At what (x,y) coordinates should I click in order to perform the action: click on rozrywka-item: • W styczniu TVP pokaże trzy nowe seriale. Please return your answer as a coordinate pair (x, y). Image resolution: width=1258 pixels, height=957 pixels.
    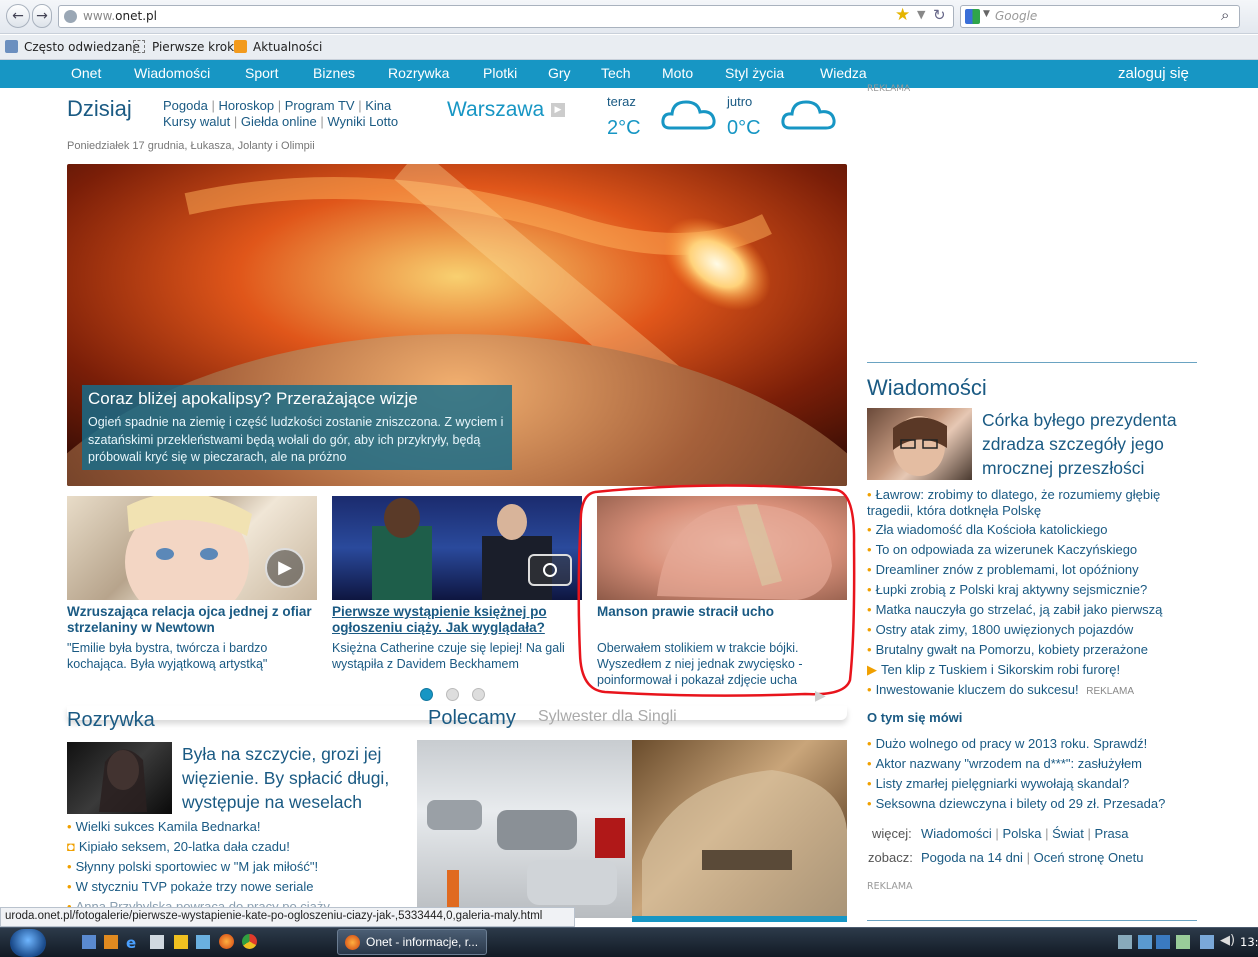
    Looking at the image, I should click on (190, 886).